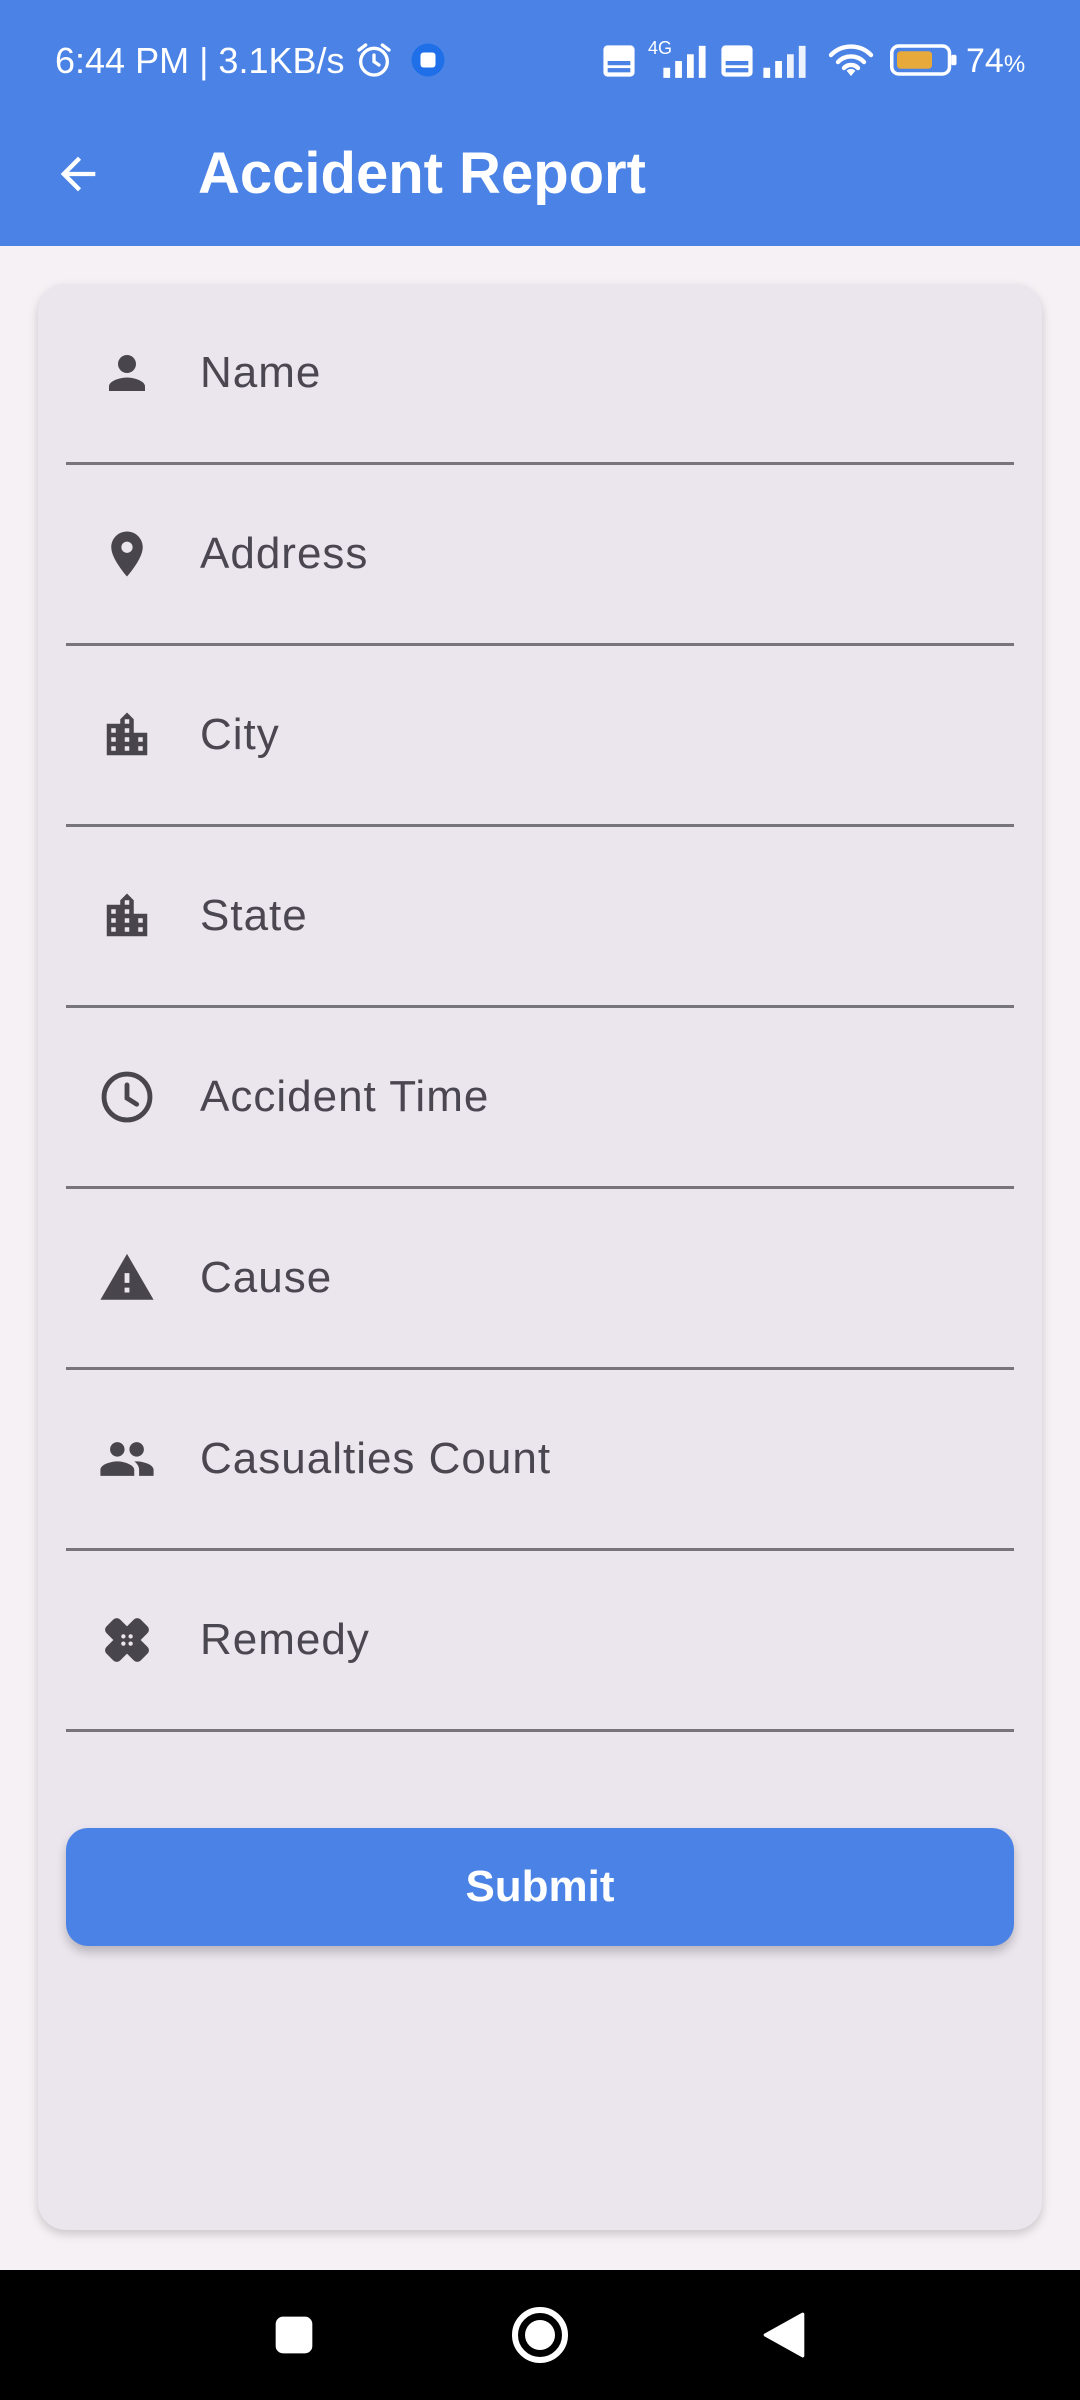  What do you see at coordinates (996, 61) in the screenshot?
I see `battery-percent: 74%` at bounding box center [996, 61].